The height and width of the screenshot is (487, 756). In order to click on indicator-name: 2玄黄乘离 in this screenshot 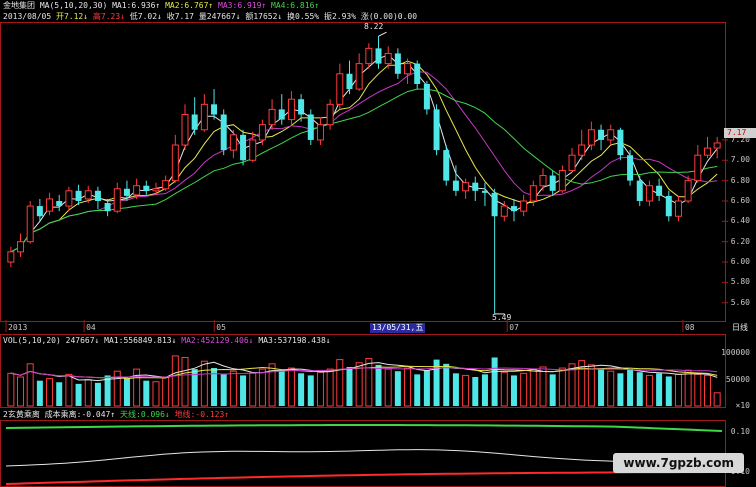, I will do `click(21, 414)`.